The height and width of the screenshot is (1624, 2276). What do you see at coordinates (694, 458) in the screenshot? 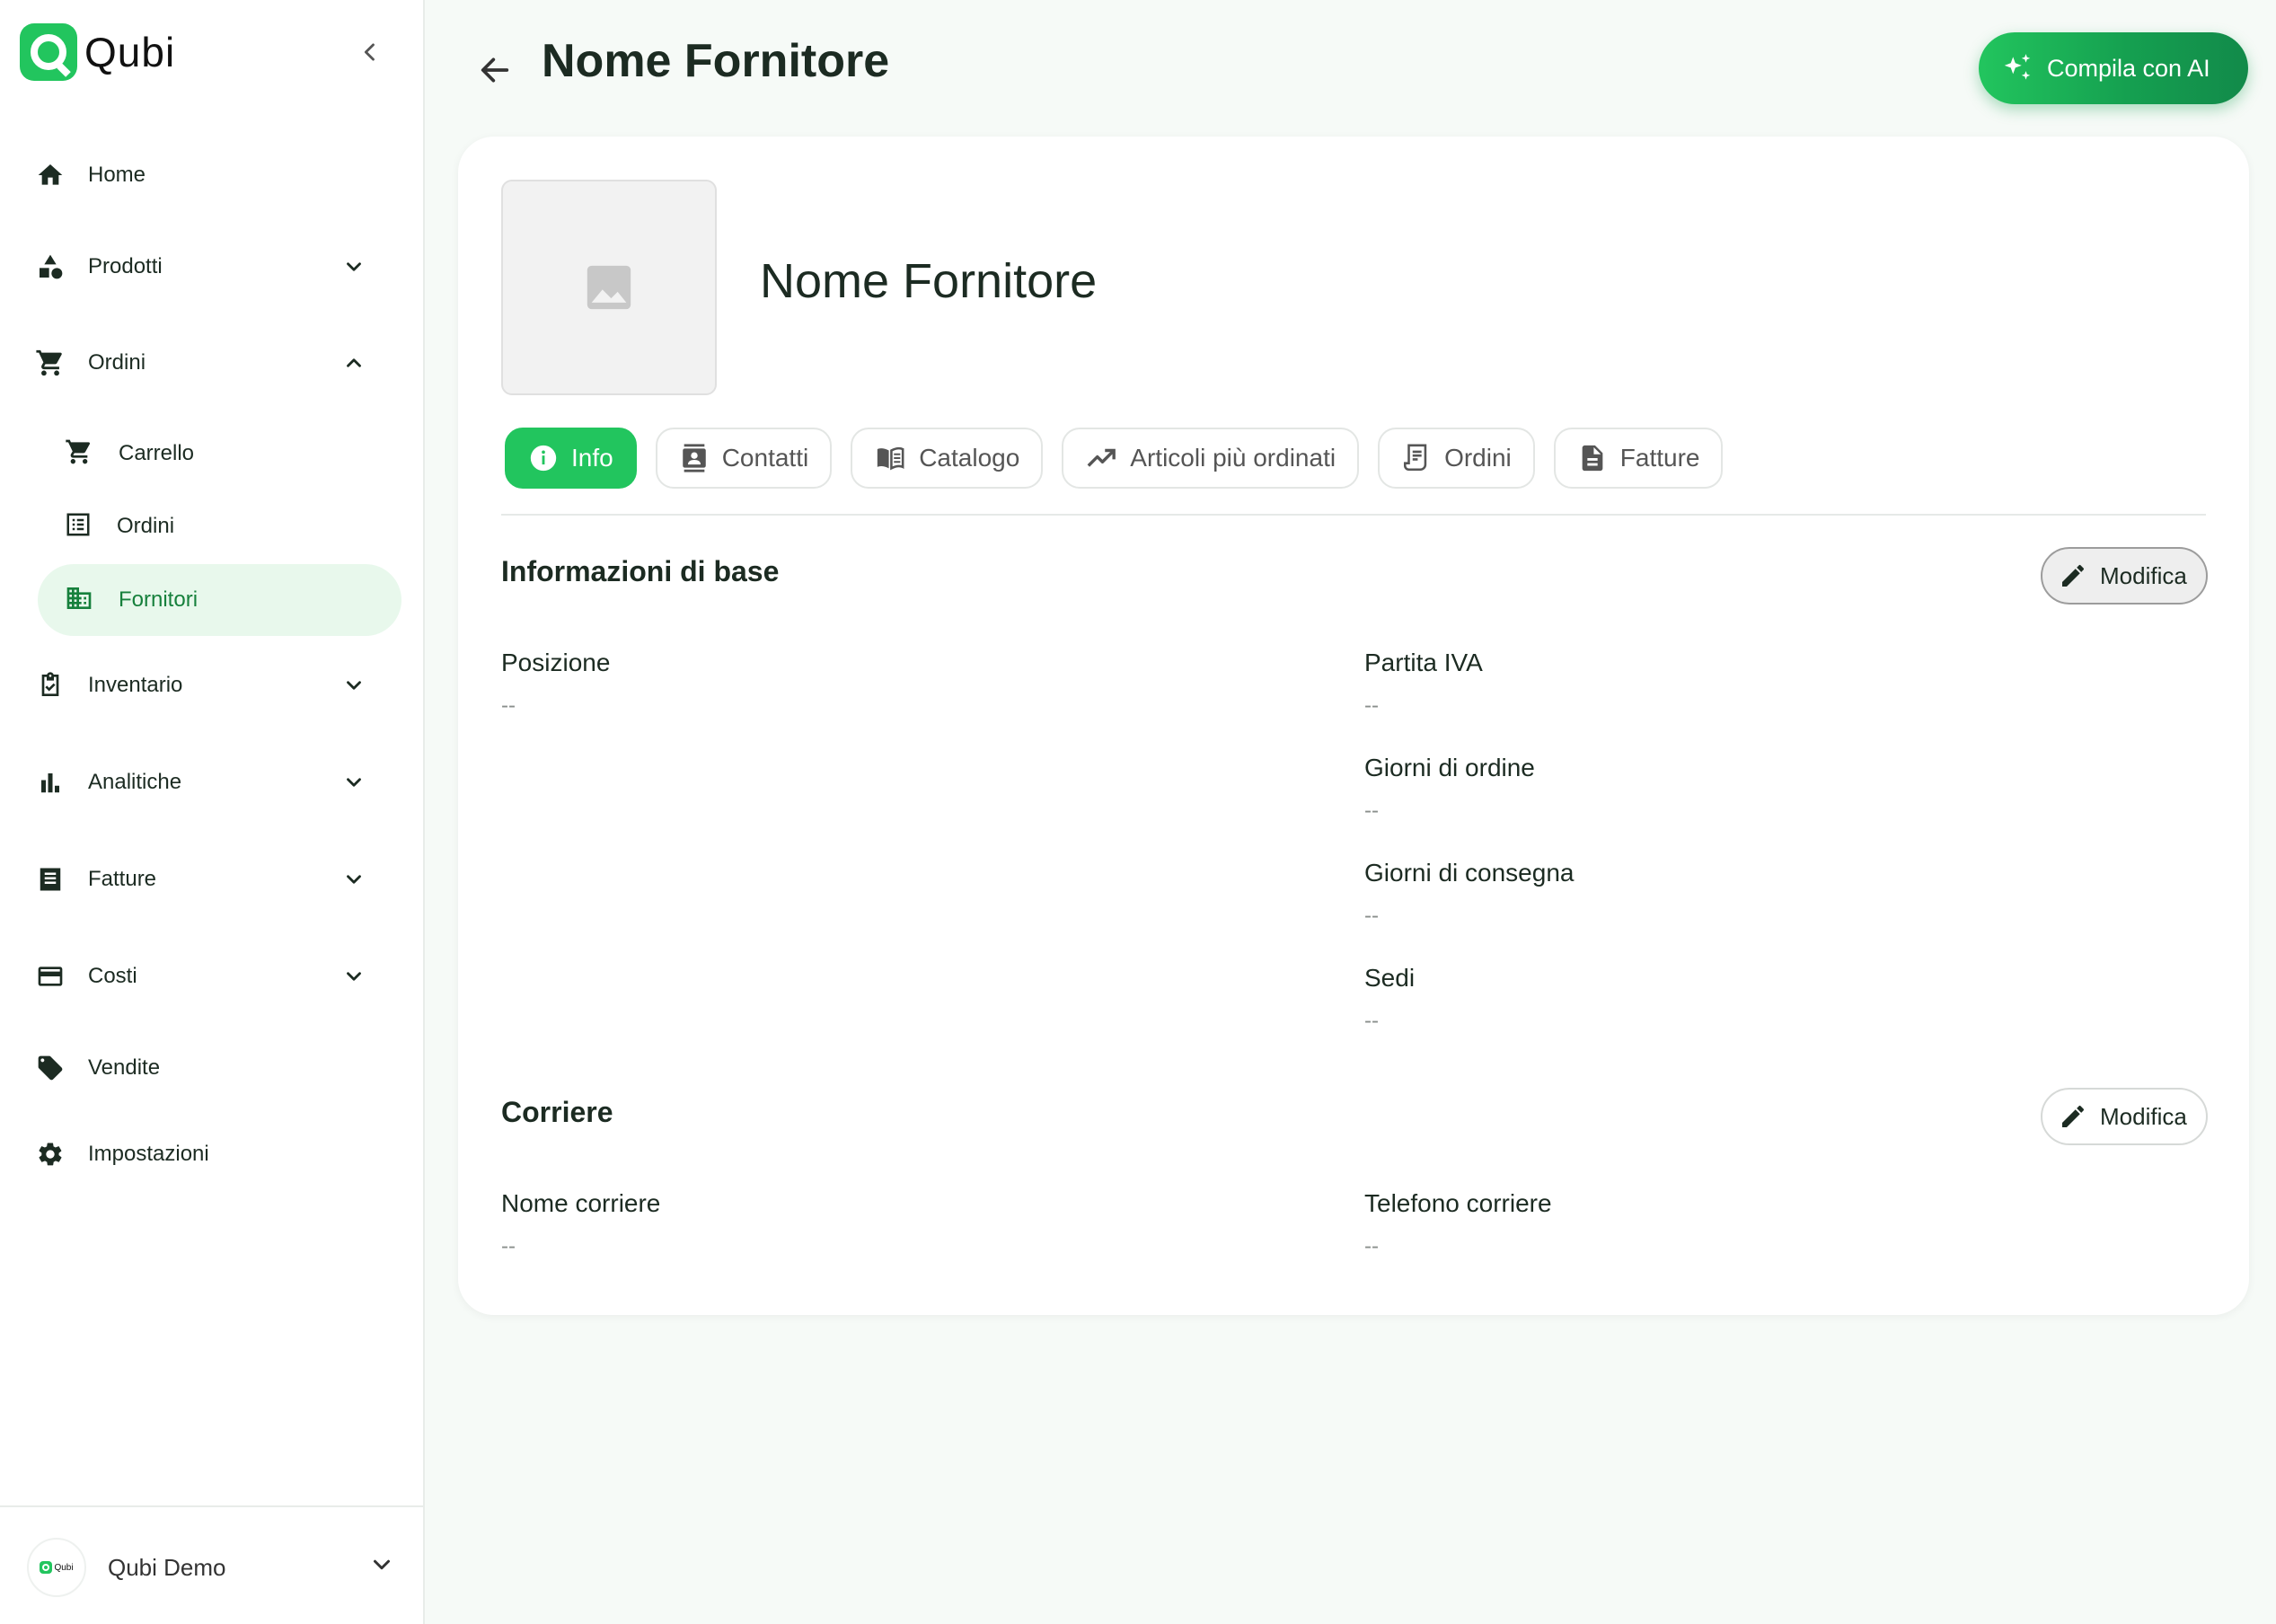
I see `contact-icon` at bounding box center [694, 458].